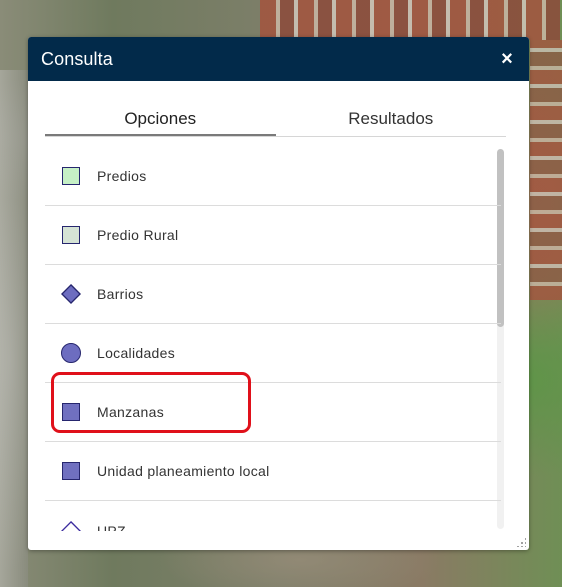 This screenshot has height=587, width=562. I want to click on map-road, so click(14, 328).